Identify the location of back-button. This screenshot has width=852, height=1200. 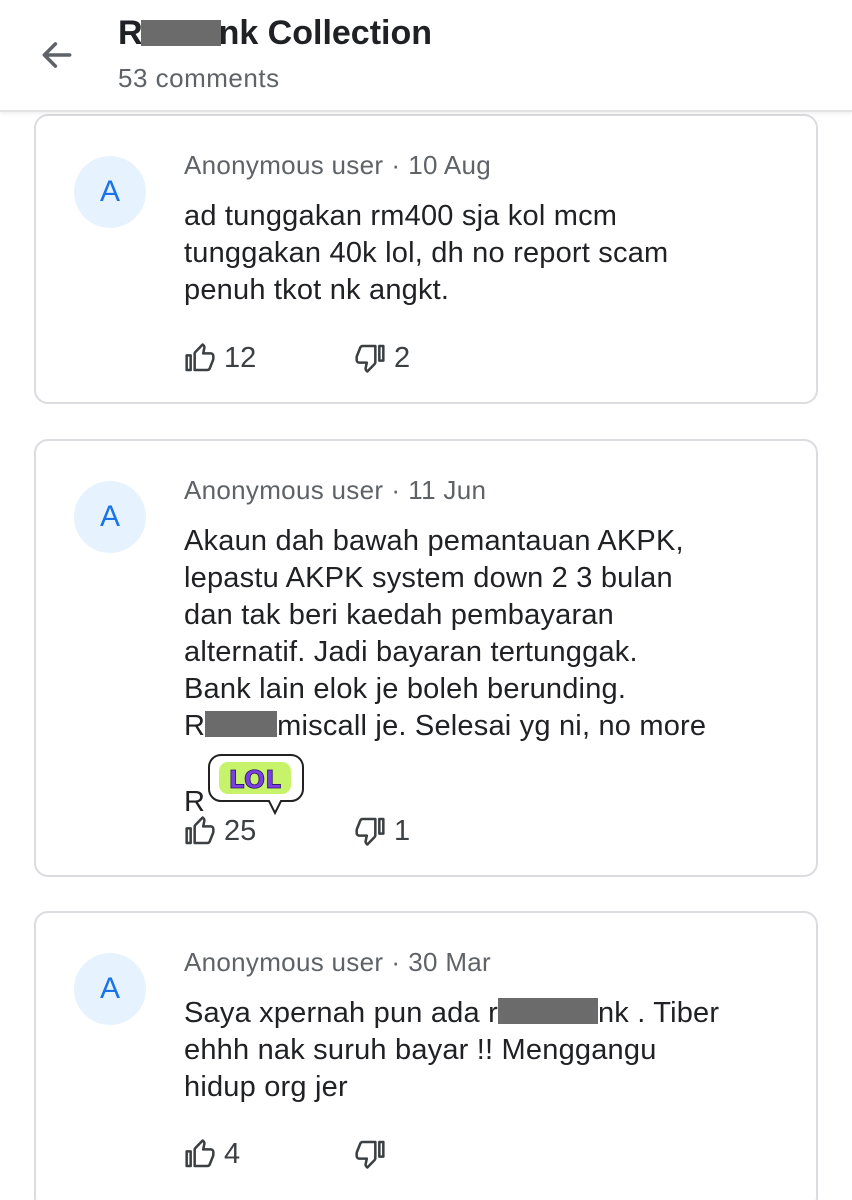
(57, 55).